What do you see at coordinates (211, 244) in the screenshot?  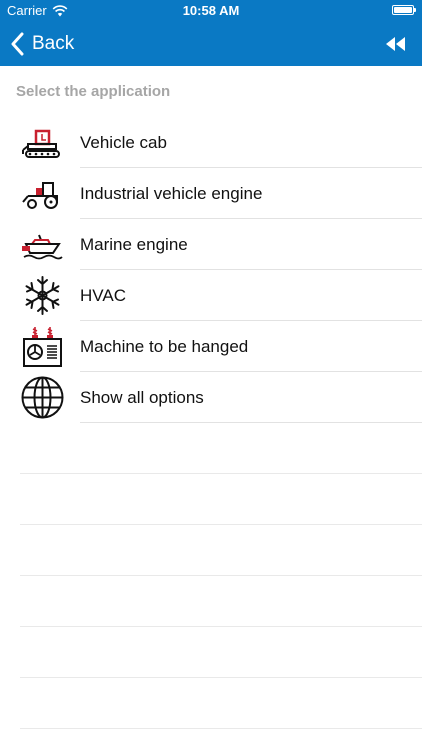 I see `list-item-marine-engine: Marine engine` at bounding box center [211, 244].